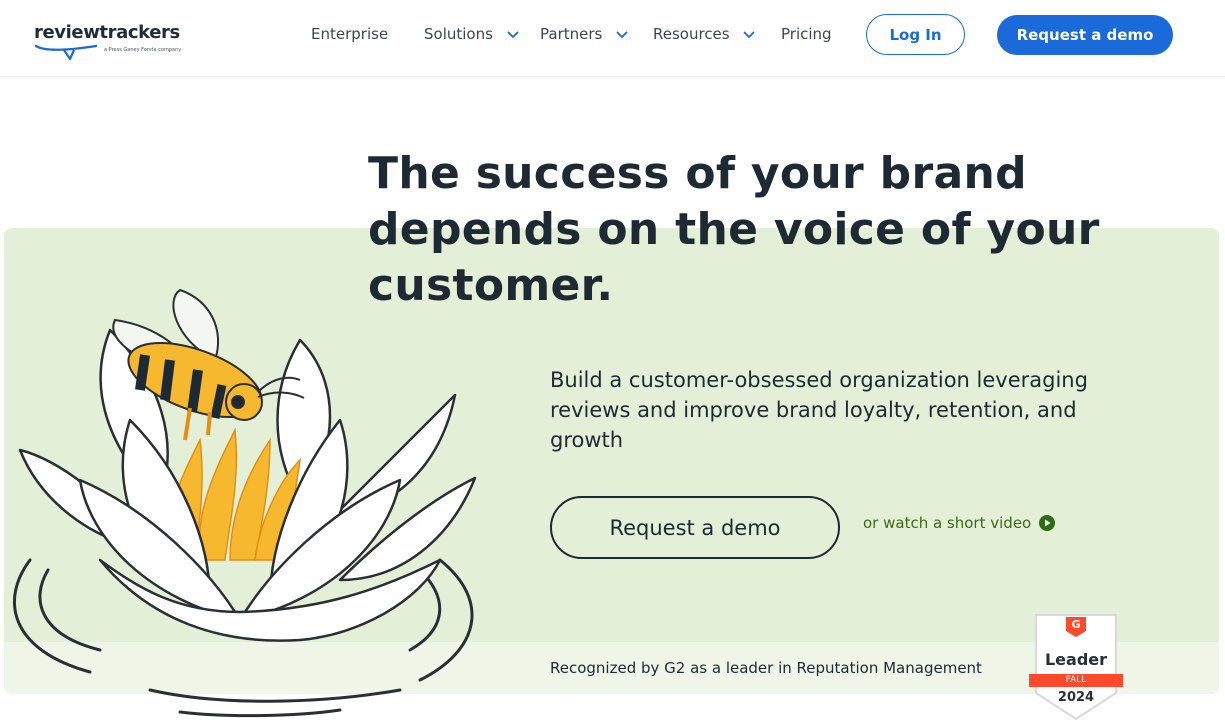 Image resolution: width=1225 pixels, height=727 pixels. Describe the element at coordinates (458, 34) in the screenshot. I see `nav-solutions-label: Solutions` at that location.